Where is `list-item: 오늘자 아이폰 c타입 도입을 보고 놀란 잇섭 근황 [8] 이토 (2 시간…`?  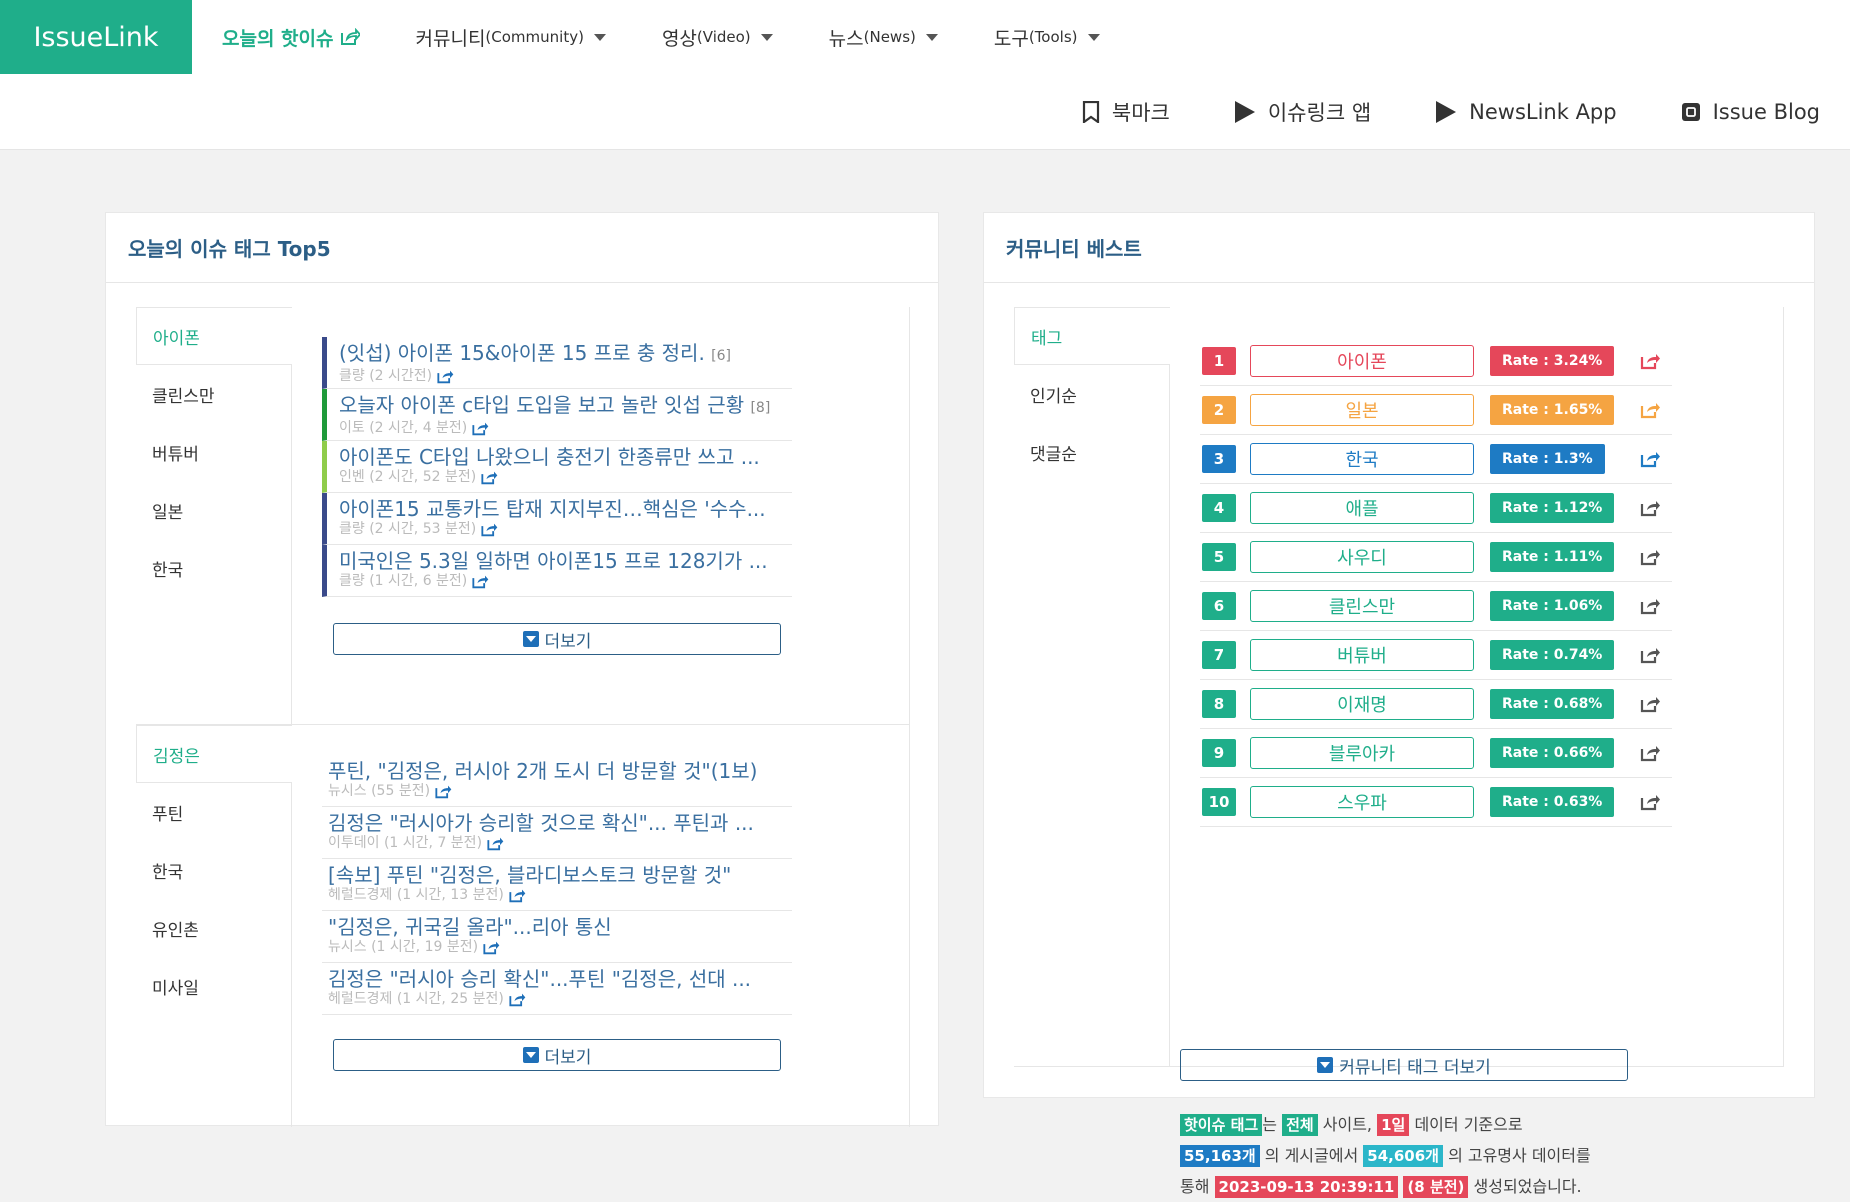
list-item: 오늘자 아이폰 c타입 도입을 보고 놀란 잇섭 근황 [8] 이토 (2 시간… is located at coordinates (557, 415).